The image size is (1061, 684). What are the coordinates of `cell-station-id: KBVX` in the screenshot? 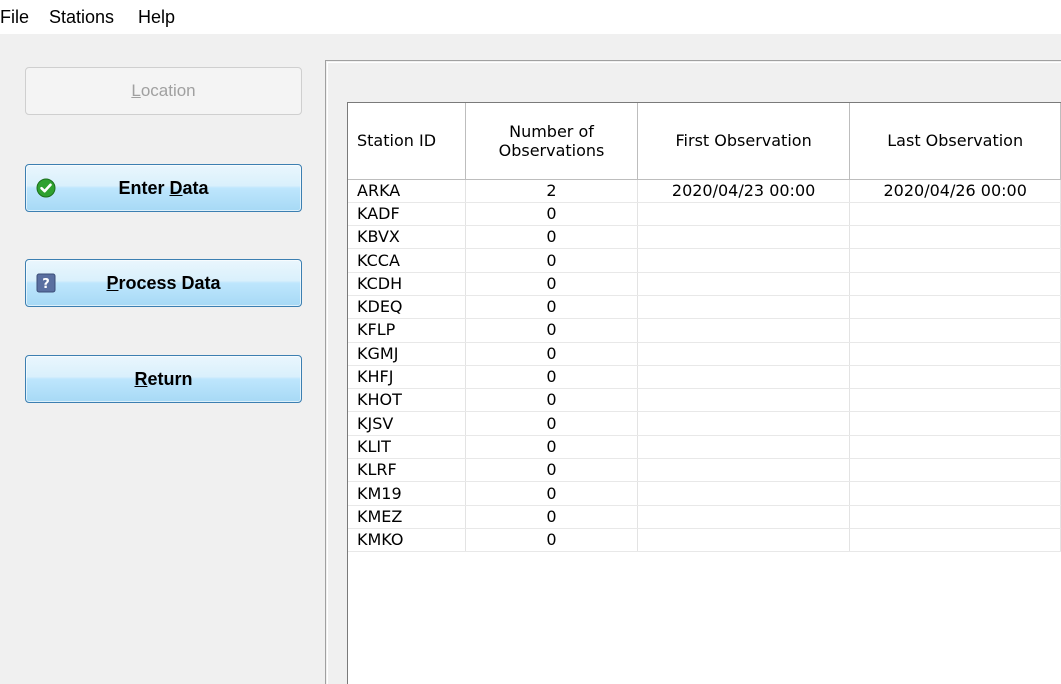 It's located at (407, 237).